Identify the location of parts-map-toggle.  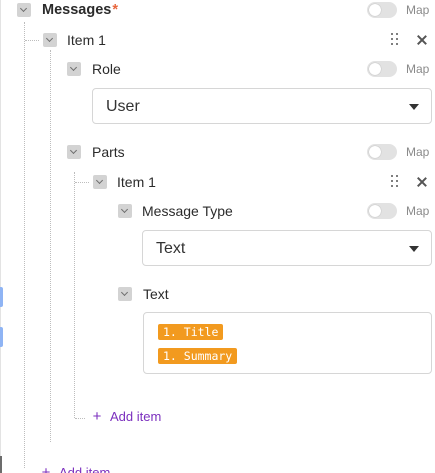
(382, 152).